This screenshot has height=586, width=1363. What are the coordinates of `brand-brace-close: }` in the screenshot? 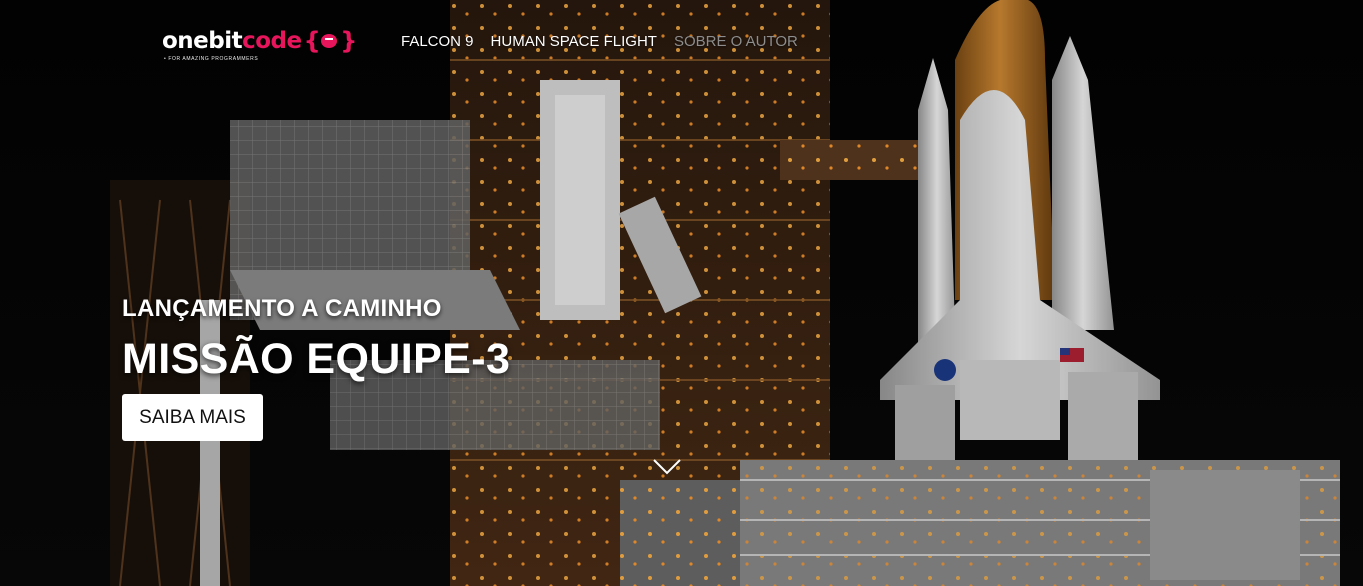 It's located at (348, 41).